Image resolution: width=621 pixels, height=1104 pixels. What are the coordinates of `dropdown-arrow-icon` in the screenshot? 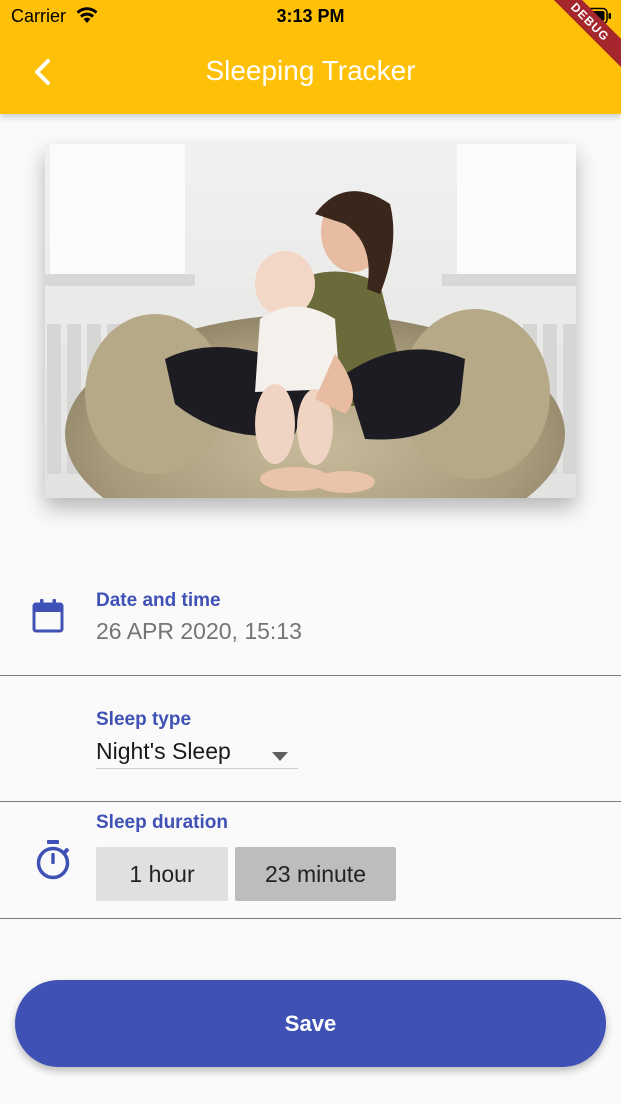 It's located at (280, 757).